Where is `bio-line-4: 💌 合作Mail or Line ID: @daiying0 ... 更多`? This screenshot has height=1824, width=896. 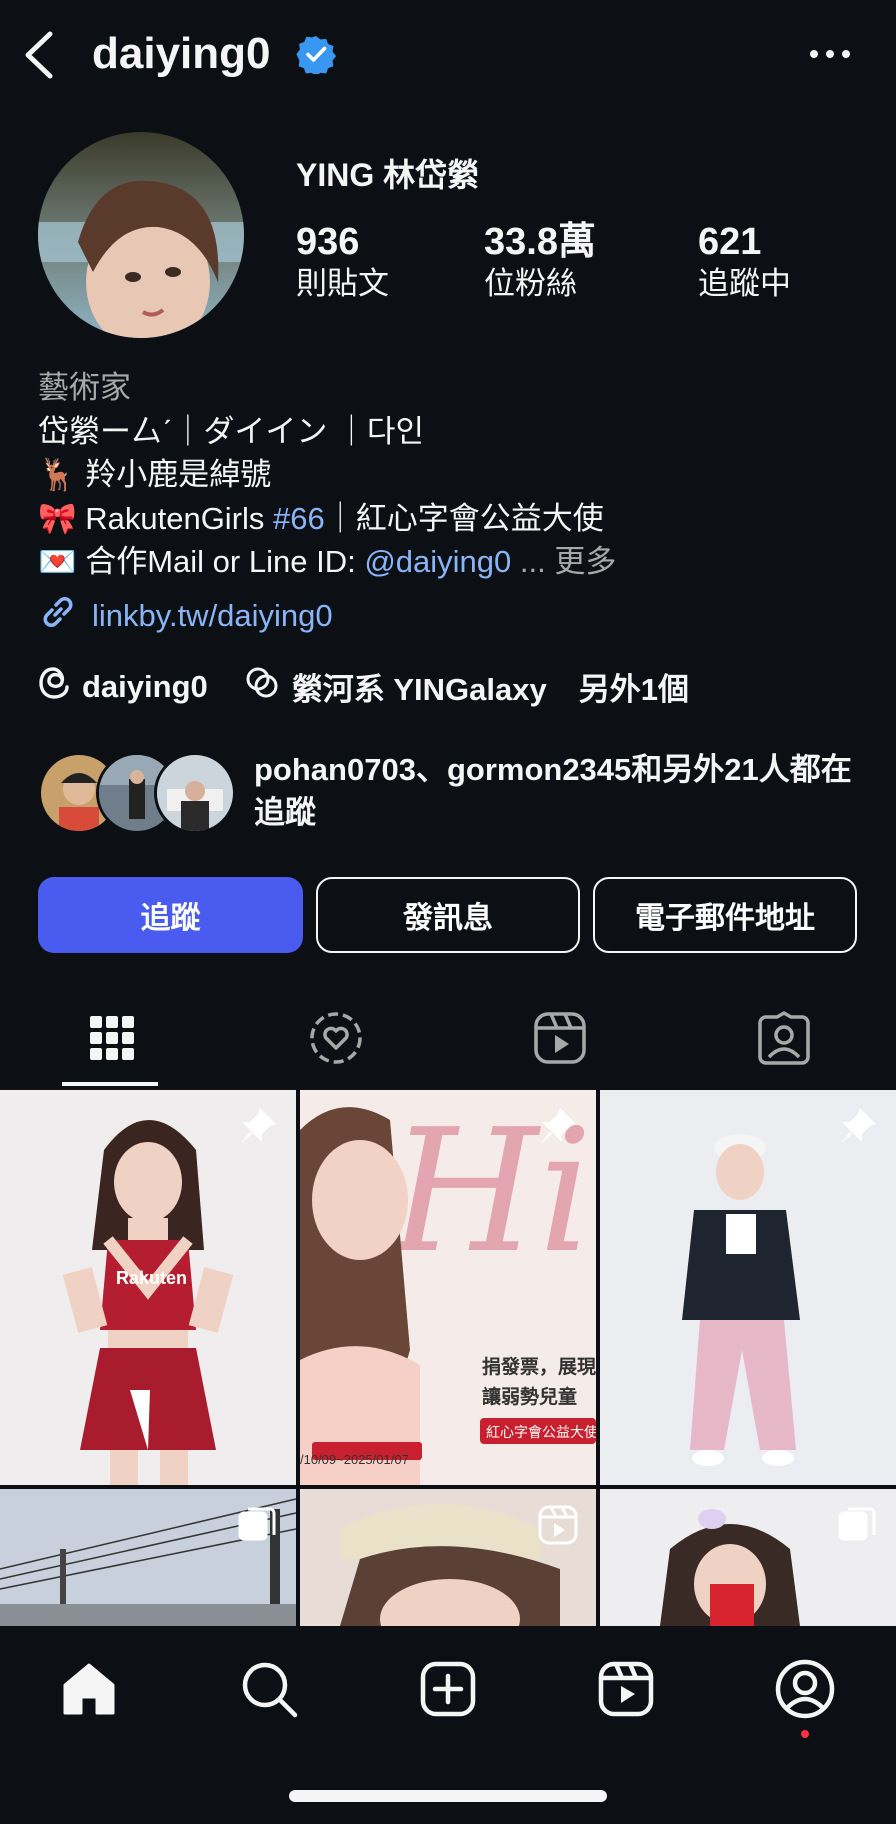 bio-line-4: 💌 合作Mail or Line ID: @daiying0 ... 更多 is located at coordinates (448, 562).